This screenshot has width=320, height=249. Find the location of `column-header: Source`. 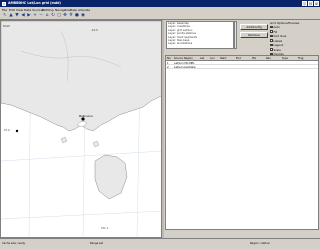

column-header: Source is located at coordinates (178, 58).